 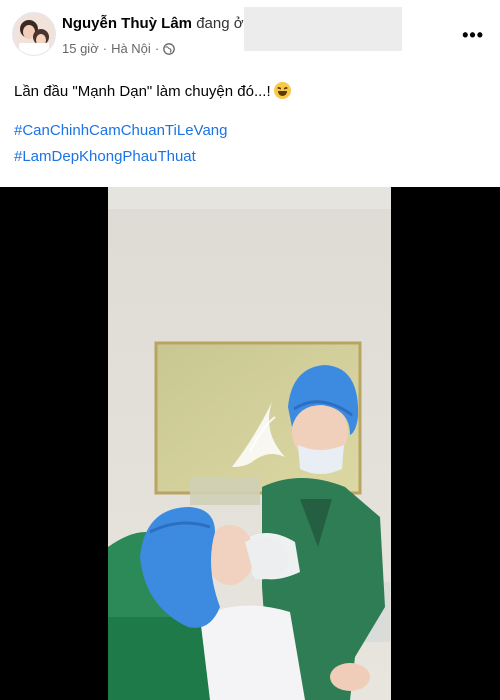 What do you see at coordinates (323, 29) in the screenshot?
I see `redacted-location-block` at bounding box center [323, 29].